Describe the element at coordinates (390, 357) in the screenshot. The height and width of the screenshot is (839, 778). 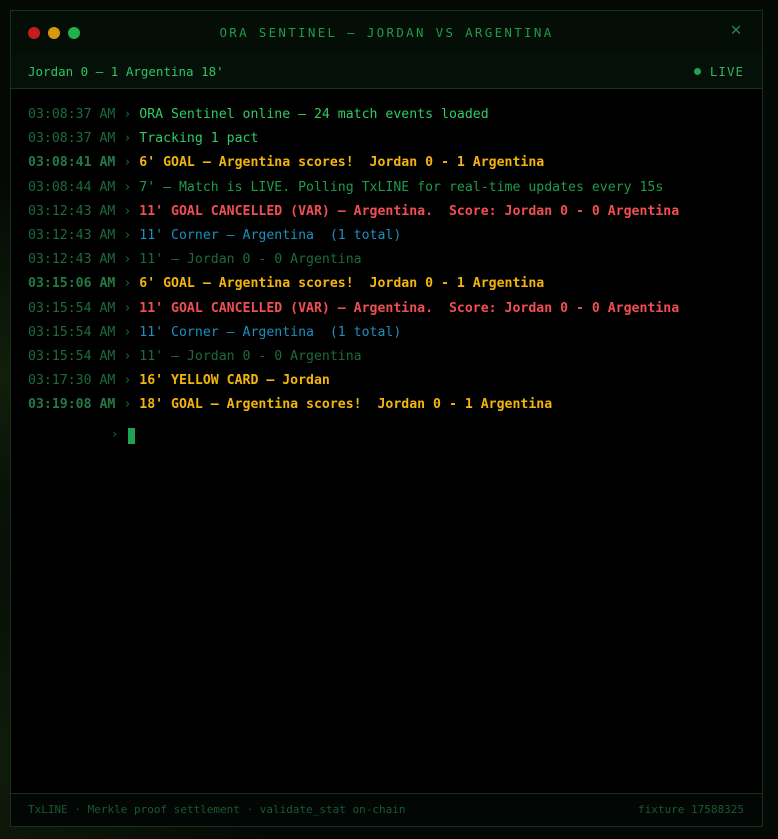
I see `log-line: 03:15:54 AM › 11' — Jordan 0 - 0 Argentina` at that location.